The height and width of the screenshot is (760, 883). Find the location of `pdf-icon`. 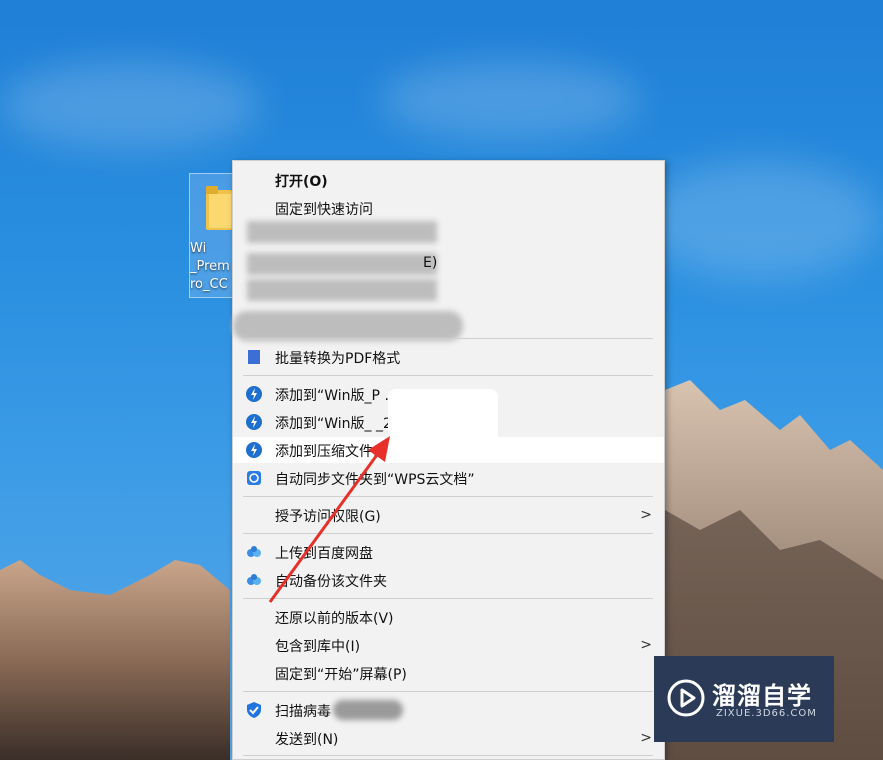

pdf-icon is located at coordinates (254, 357).